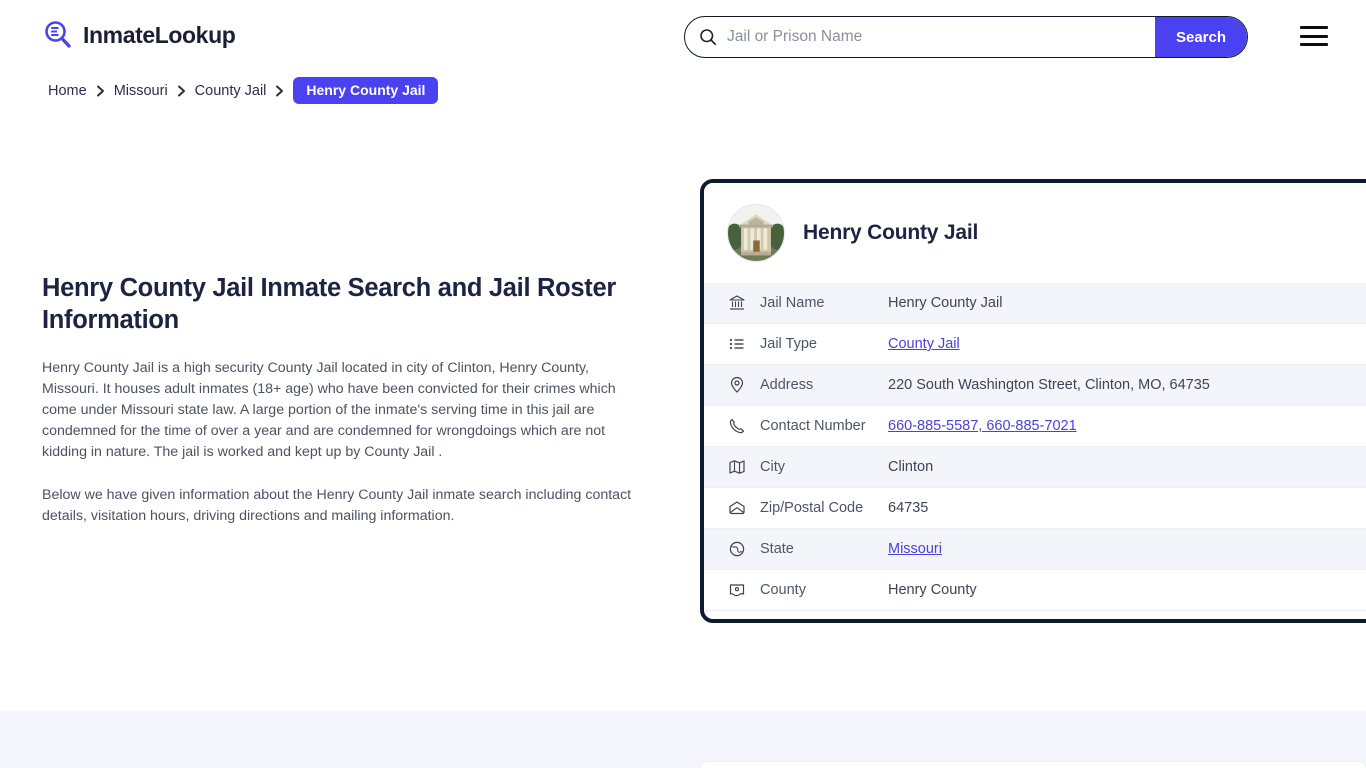 This screenshot has width=1366, height=768. Describe the element at coordinates (1035, 303) in the screenshot. I see `table-row: Jail Name Henry County Jail` at that location.